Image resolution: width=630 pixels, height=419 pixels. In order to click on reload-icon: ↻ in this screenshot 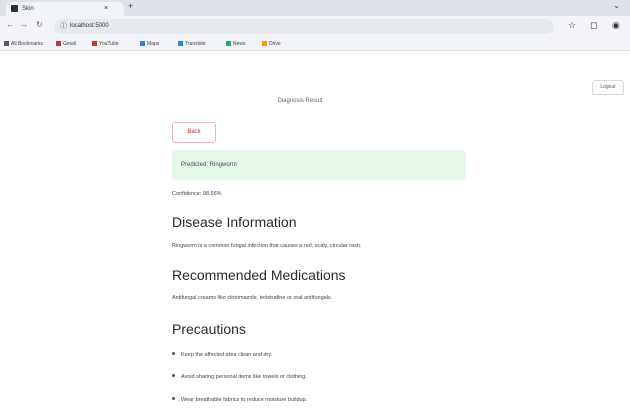, I will do `click(39, 24)`.